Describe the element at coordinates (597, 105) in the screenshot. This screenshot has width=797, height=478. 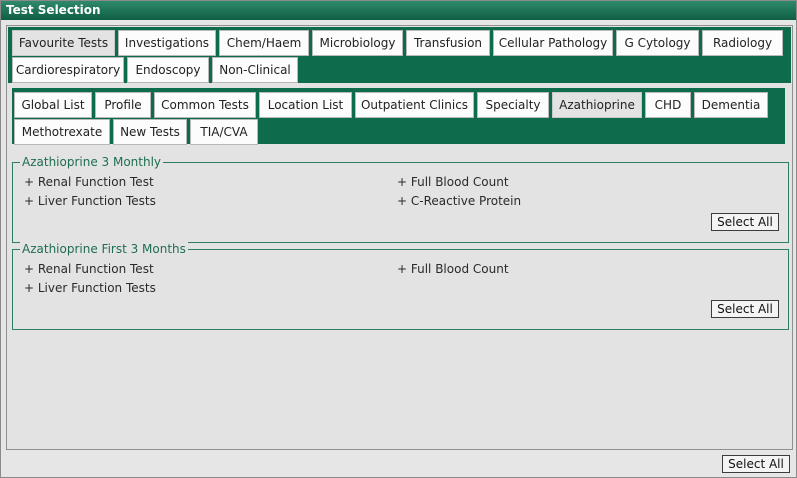
I see `tab-azathioprine: Azathioprine` at that location.